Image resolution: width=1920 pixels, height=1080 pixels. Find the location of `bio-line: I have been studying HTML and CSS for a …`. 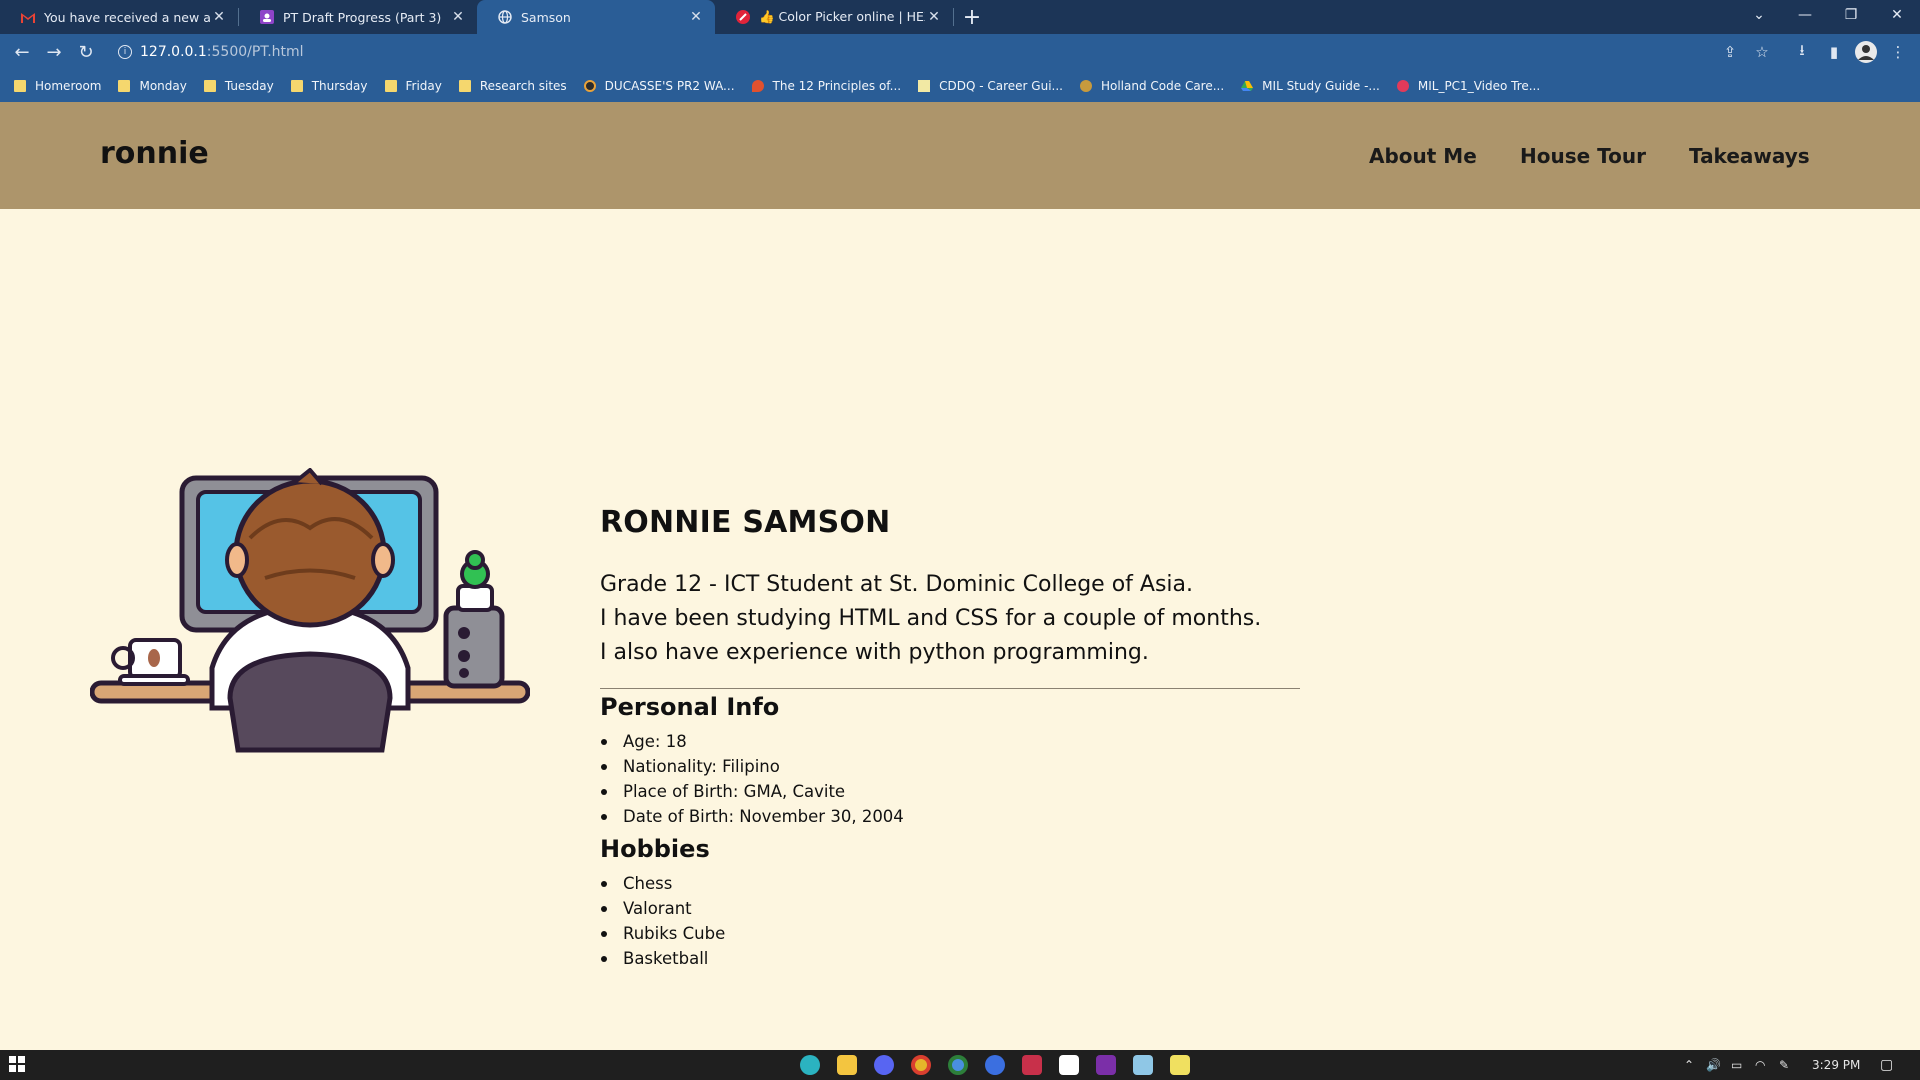

bio-line: I have been studying HTML and CSS for a … is located at coordinates (931, 618).